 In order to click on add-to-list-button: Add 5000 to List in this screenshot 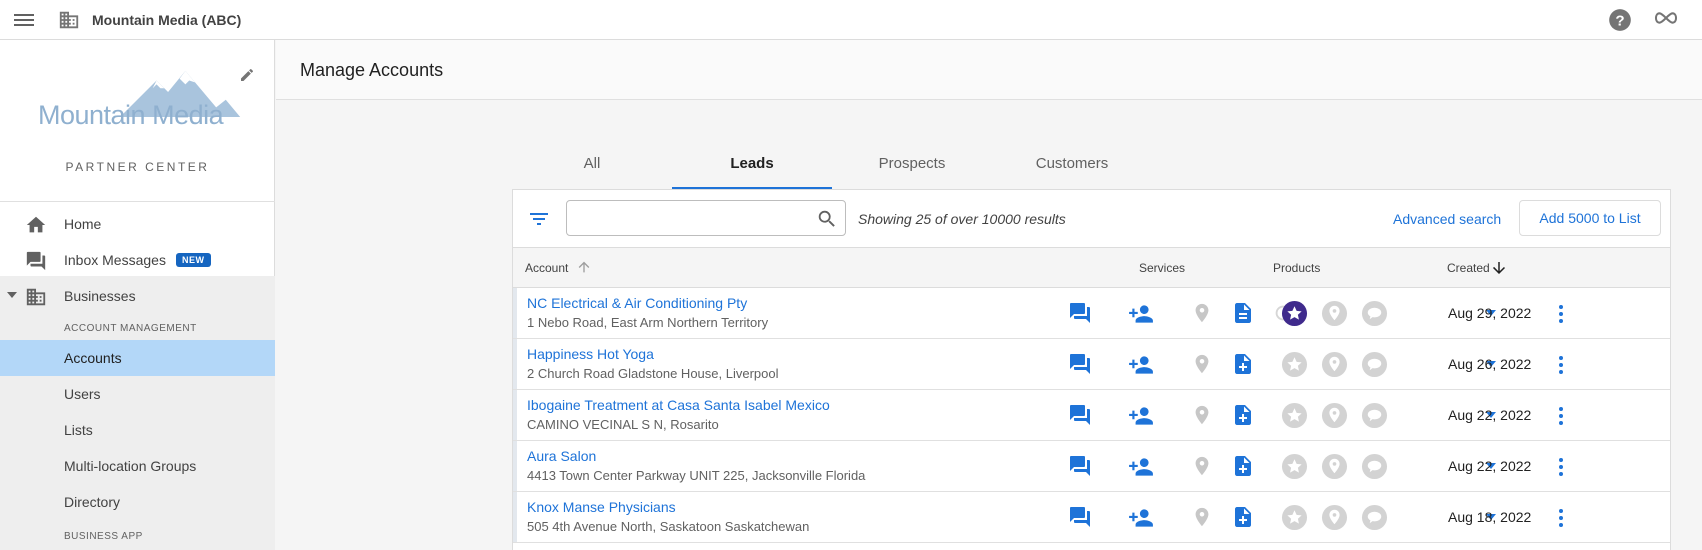, I will do `click(1590, 218)`.